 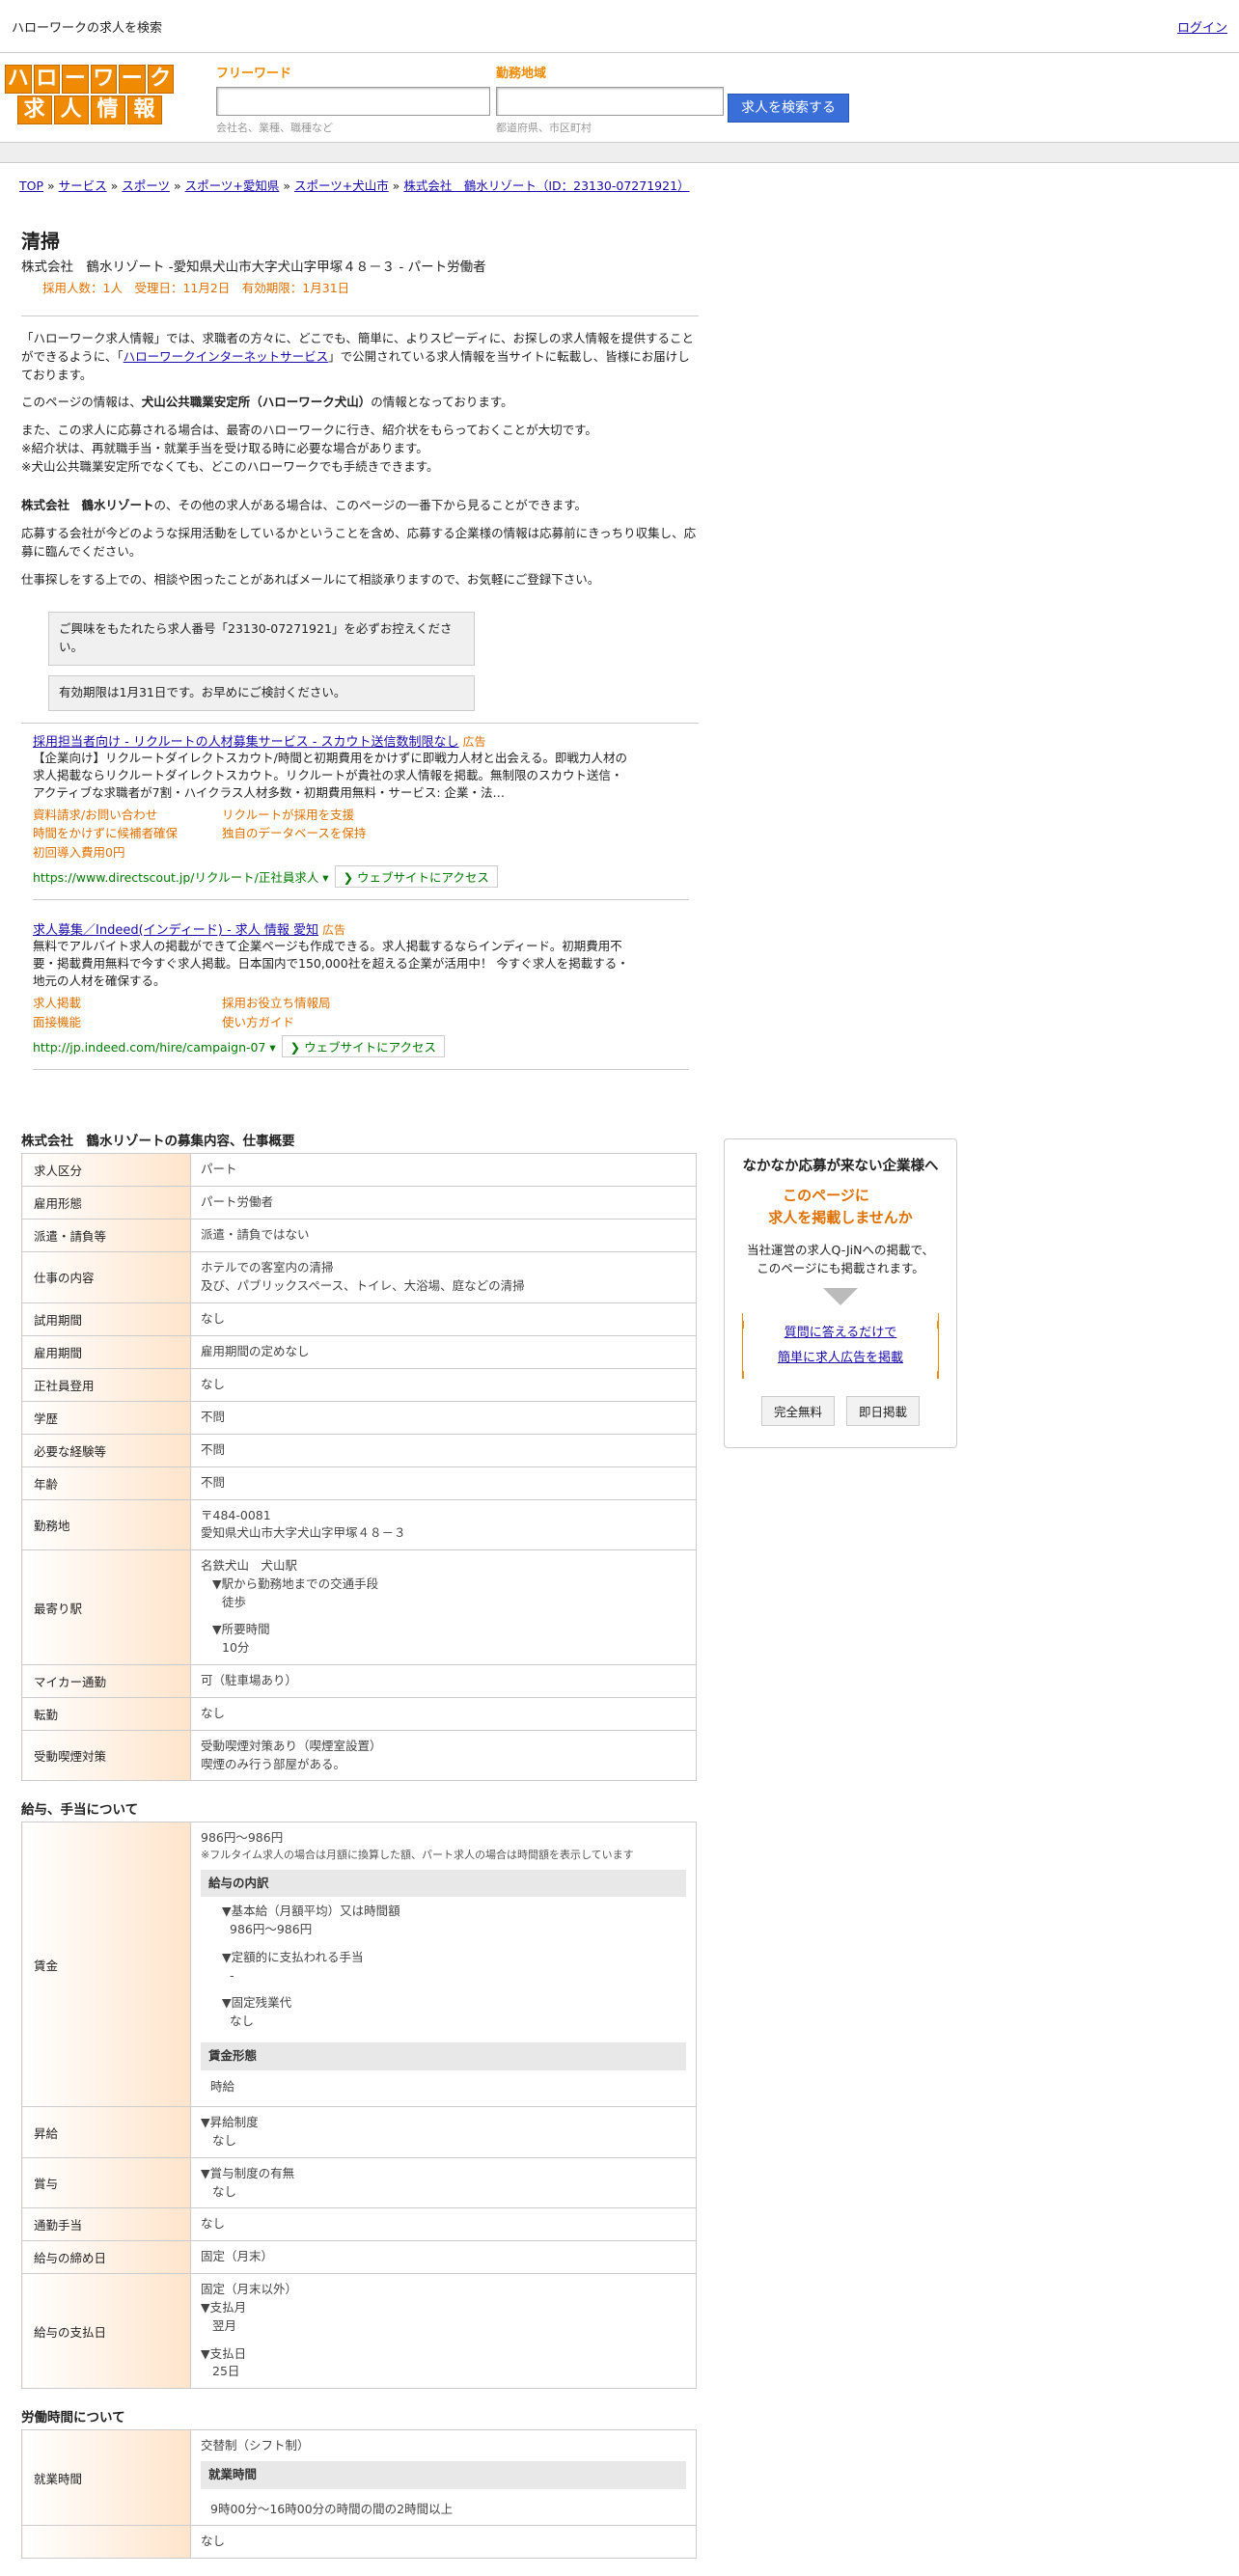 What do you see at coordinates (181, 878) in the screenshot?
I see `ad-url: https://www.directscout.jp/リクルート/正社員求人 ▾` at bounding box center [181, 878].